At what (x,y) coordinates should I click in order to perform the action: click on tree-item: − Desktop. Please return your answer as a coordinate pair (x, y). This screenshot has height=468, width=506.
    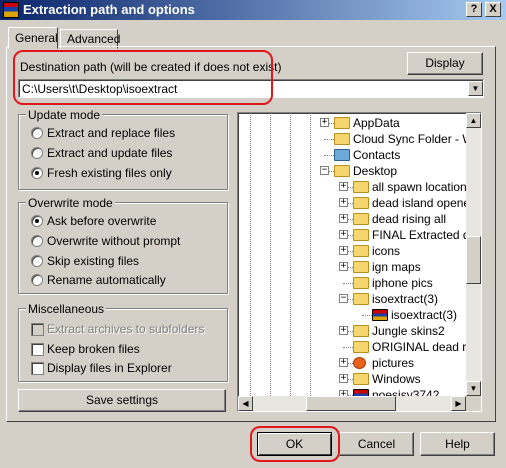
    Looking at the image, I should click on (352, 171).